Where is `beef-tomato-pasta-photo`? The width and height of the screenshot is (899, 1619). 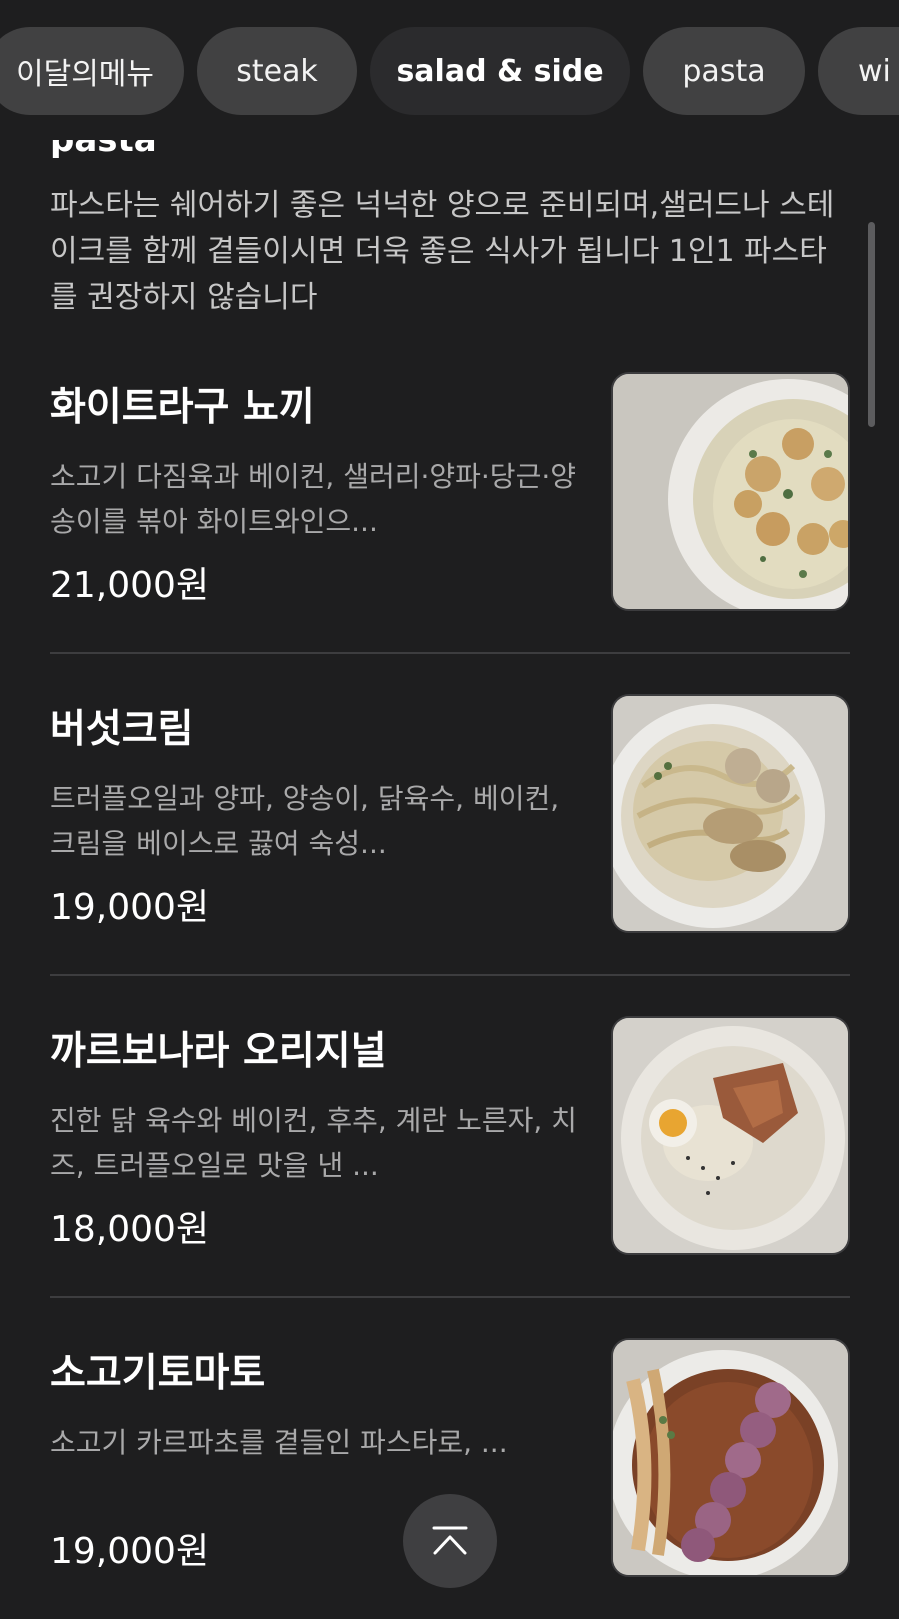 beef-tomato-pasta-photo is located at coordinates (730, 1457).